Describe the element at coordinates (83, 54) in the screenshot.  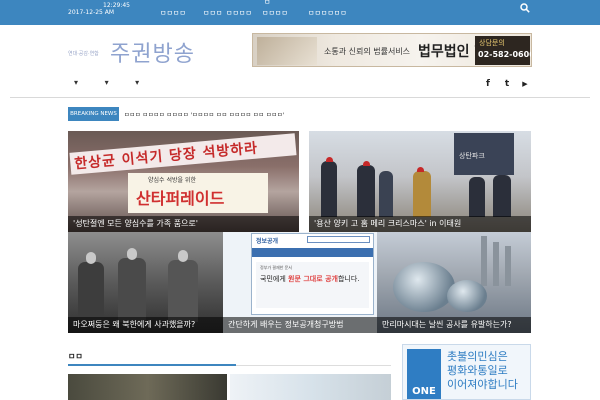
I see `logo-tagline: 연대·공감·연합` at that location.